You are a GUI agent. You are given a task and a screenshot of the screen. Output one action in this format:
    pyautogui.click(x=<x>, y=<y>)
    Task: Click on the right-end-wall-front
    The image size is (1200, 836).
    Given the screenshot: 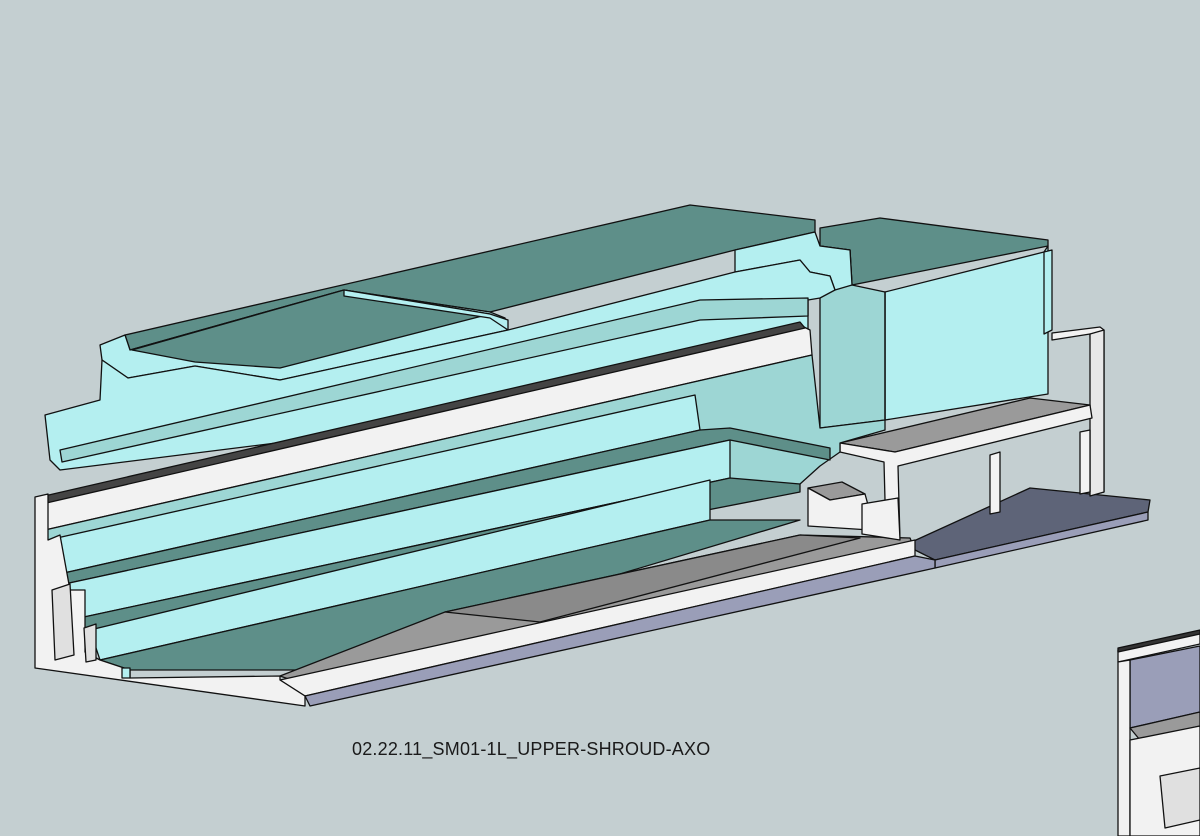 What is the action you would take?
    pyautogui.click(x=1097, y=413)
    